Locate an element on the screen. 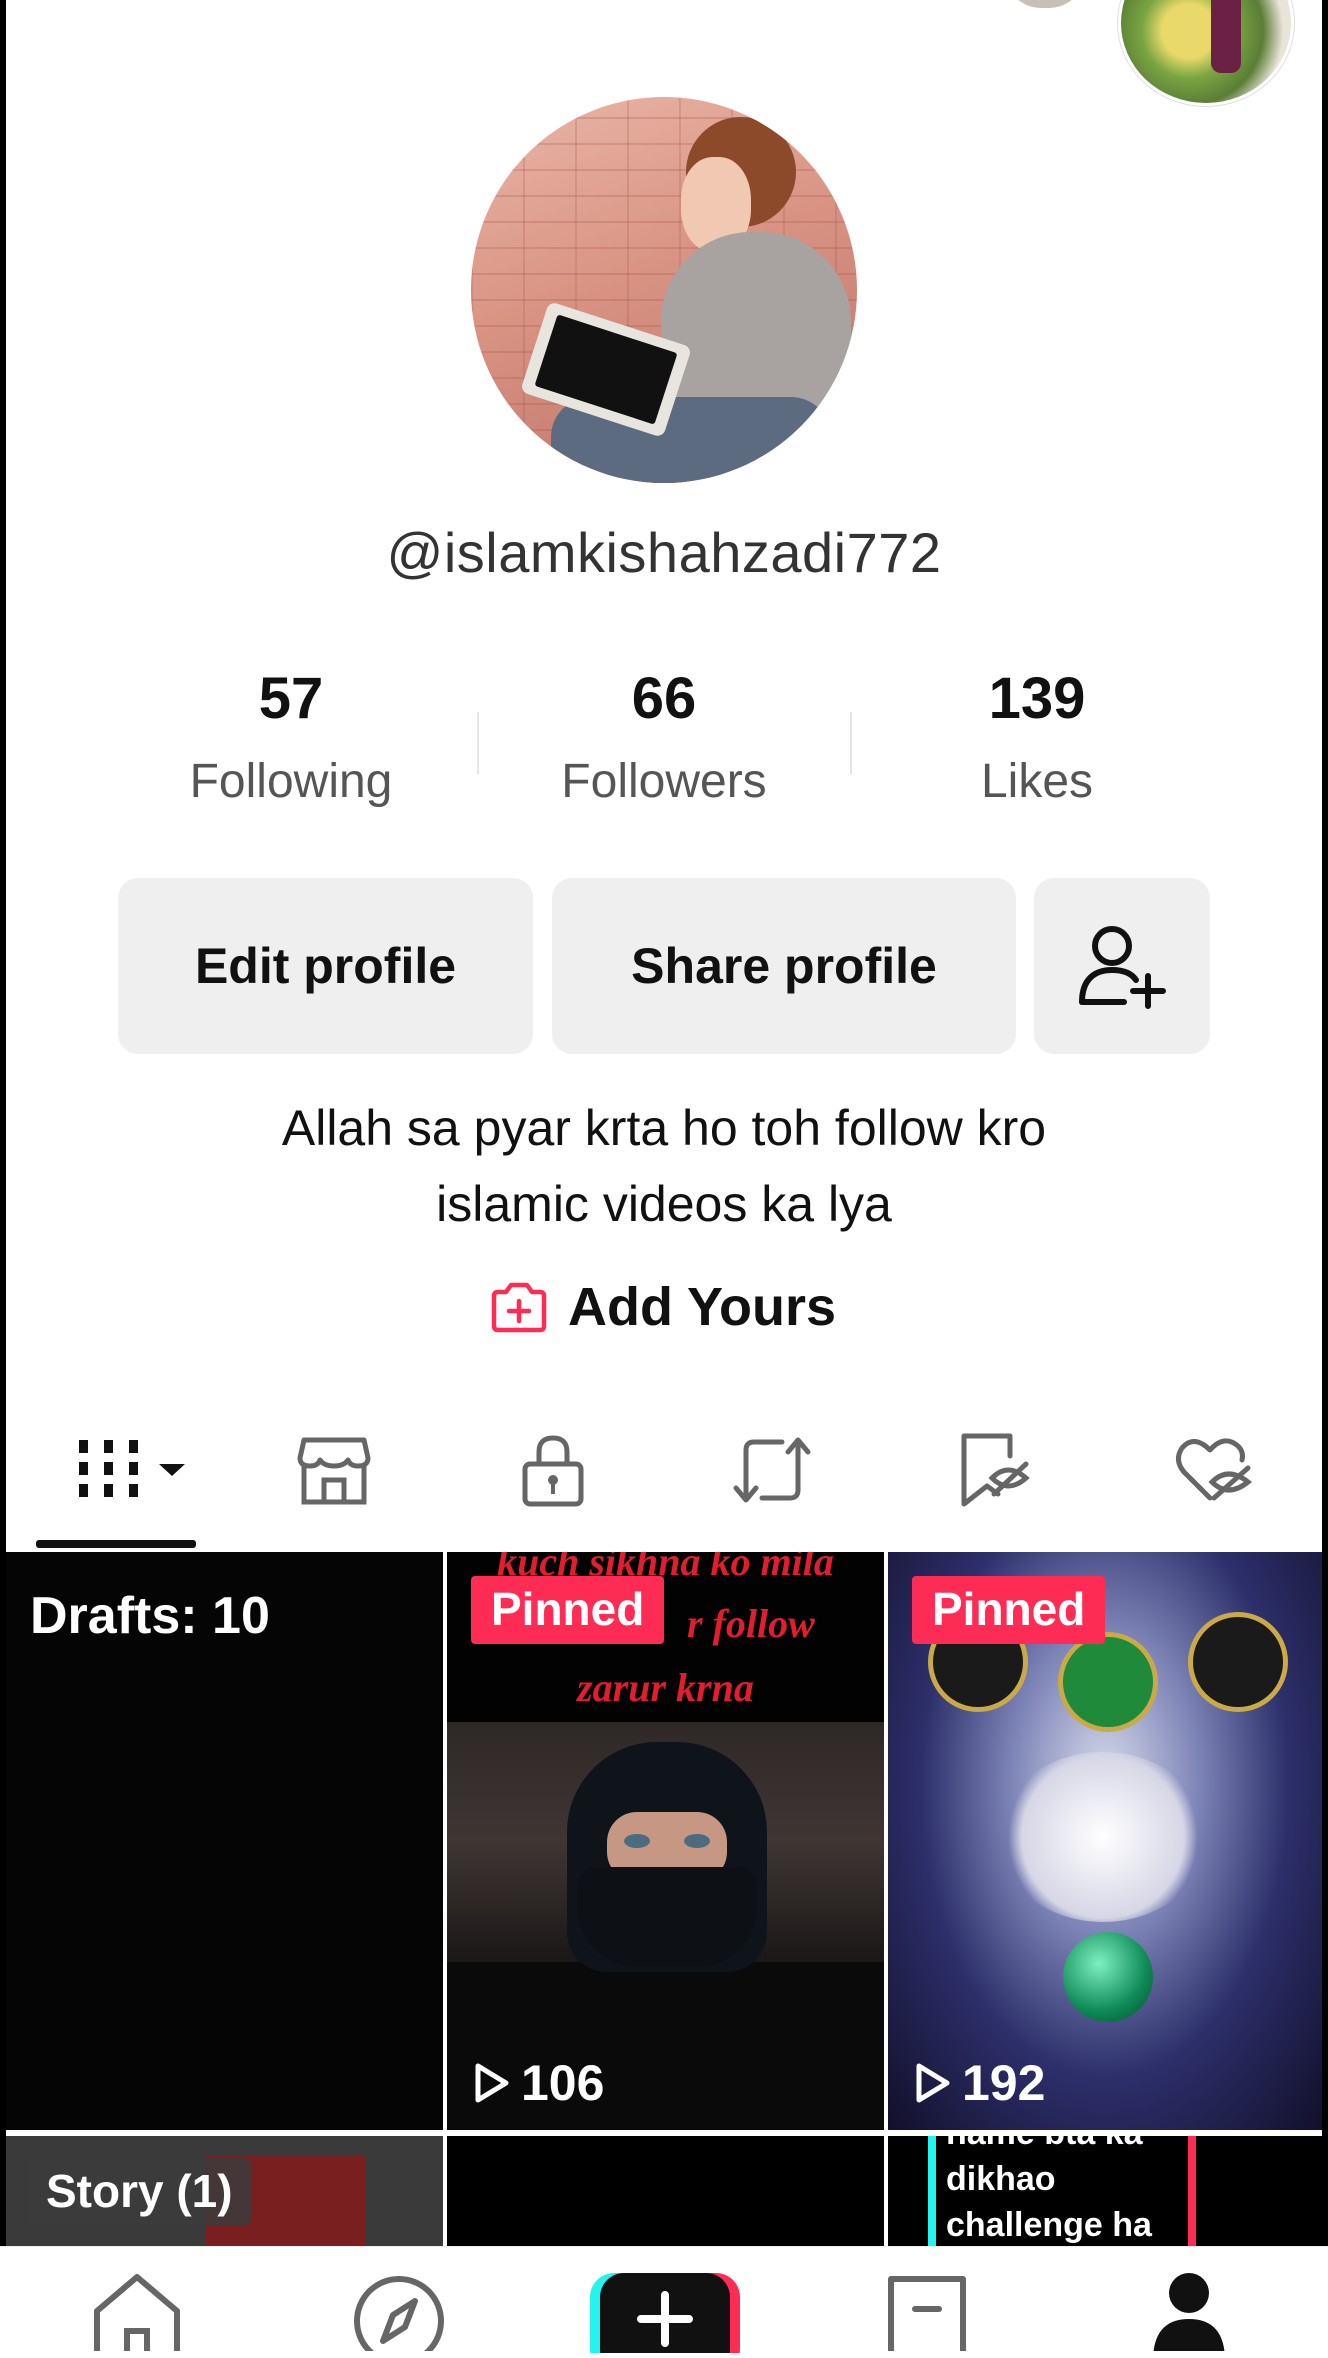  share-profile-label: Share profile is located at coordinates (784, 966).